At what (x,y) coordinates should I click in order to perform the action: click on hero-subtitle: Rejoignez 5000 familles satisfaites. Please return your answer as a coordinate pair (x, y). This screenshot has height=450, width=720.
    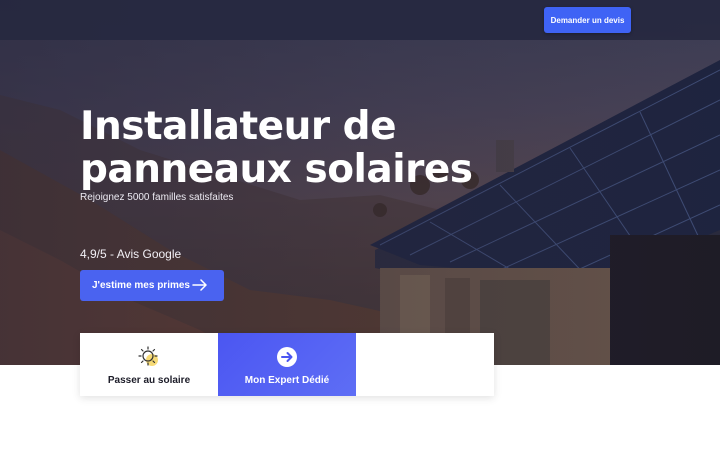
    Looking at the image, I should click on (157, 197).